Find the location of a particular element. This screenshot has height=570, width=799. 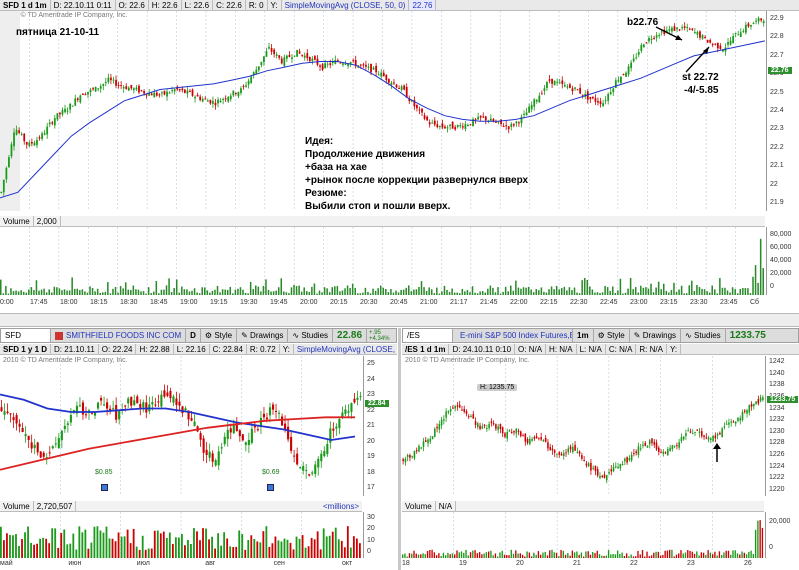

symbol-label: SFD 1 y 1 D is located at coordinates (26, 349).